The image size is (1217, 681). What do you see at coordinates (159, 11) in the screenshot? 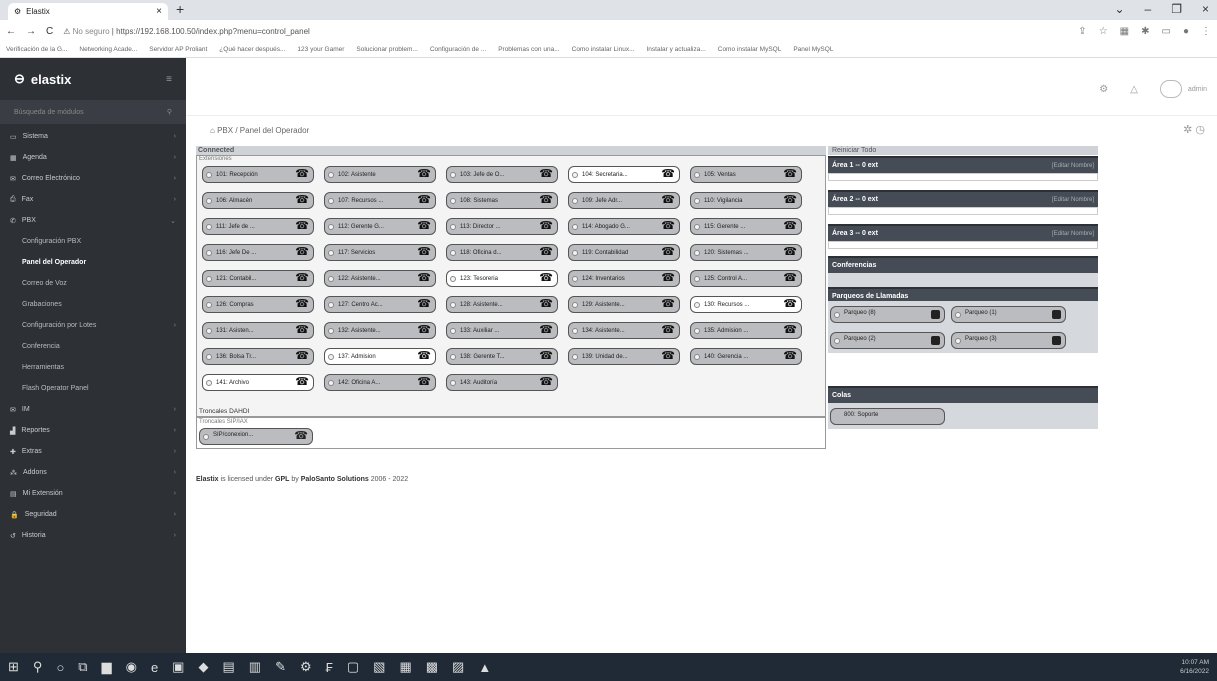
I see `close-tab-icon: ×` at bounding box center [159, 11].